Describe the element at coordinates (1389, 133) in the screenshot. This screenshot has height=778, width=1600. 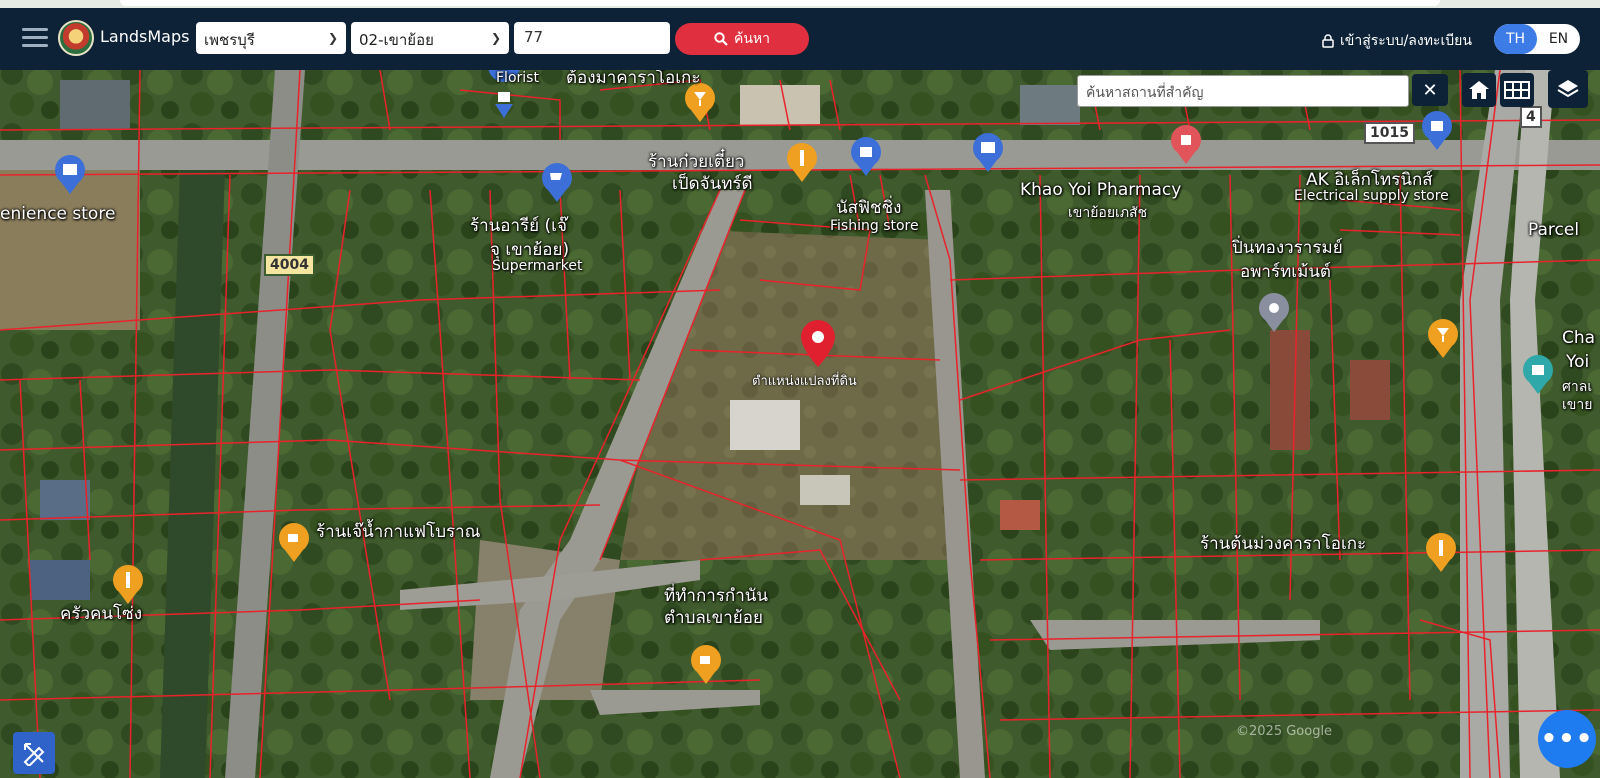
I see `road-shield-1015: 1015` at that location.